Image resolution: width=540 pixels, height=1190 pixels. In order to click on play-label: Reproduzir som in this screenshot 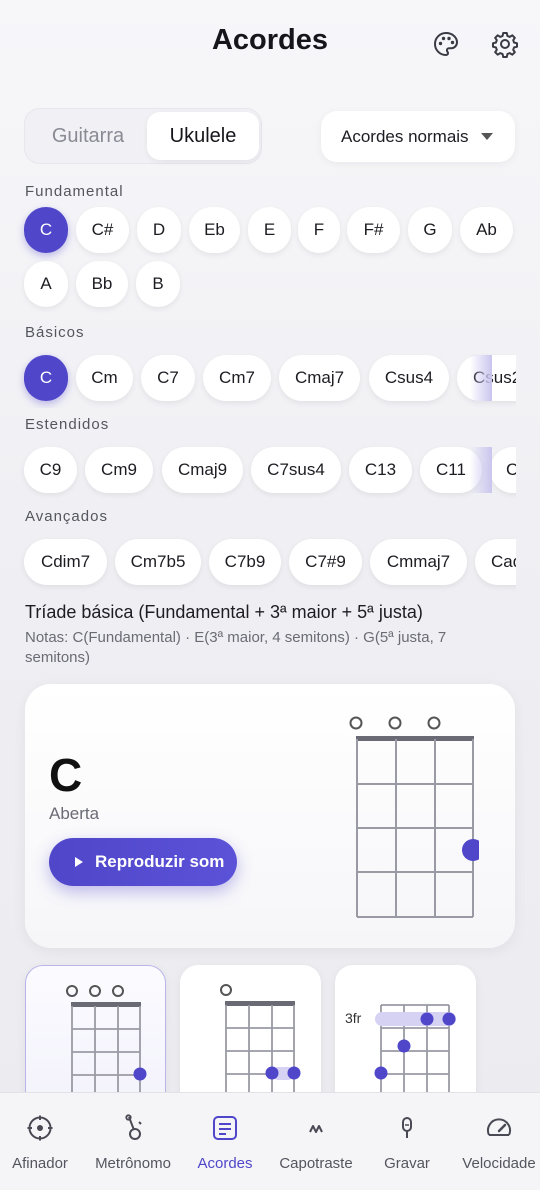, I will do `click(160, 861)`.